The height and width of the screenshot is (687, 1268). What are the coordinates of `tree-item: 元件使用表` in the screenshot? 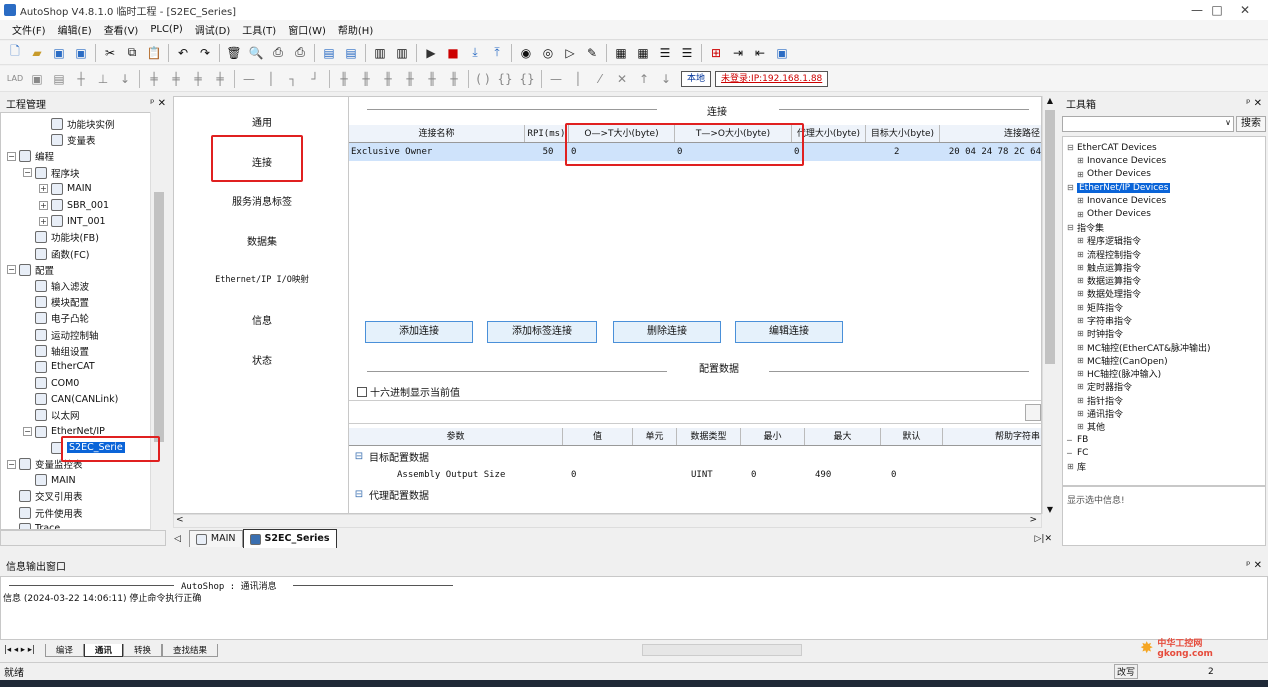 It's located at (83, 513).